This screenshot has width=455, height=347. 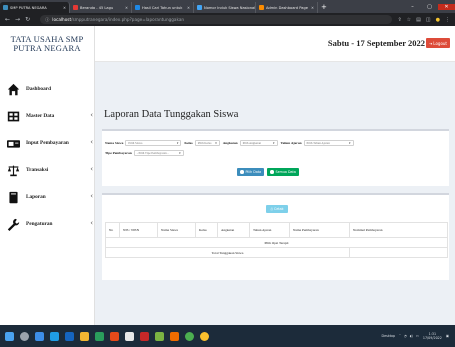 What do you see at coordinates (39, 336) in the screenshot?
I see `task-view-icon` at bounding box center [39, 336].